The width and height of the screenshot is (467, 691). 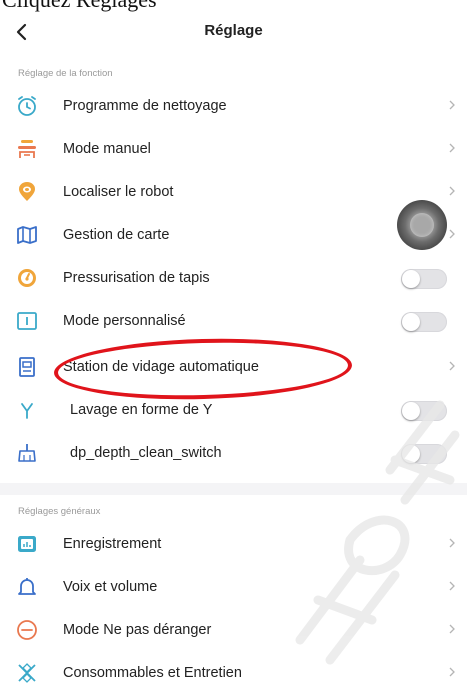 I want to click on caption-text: Cliquez Reglages, so click(x=79, y=6).